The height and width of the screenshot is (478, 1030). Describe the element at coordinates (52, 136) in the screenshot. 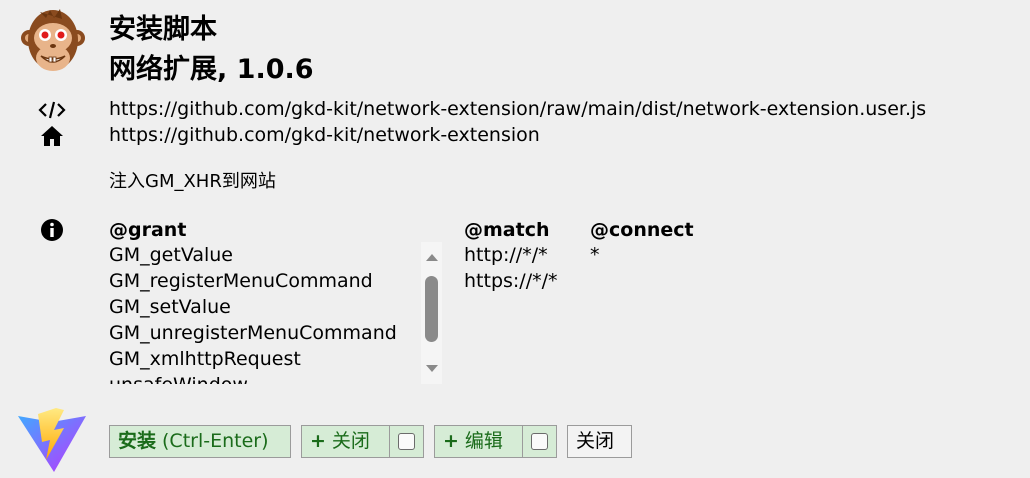

I see `home-icon` at that location.